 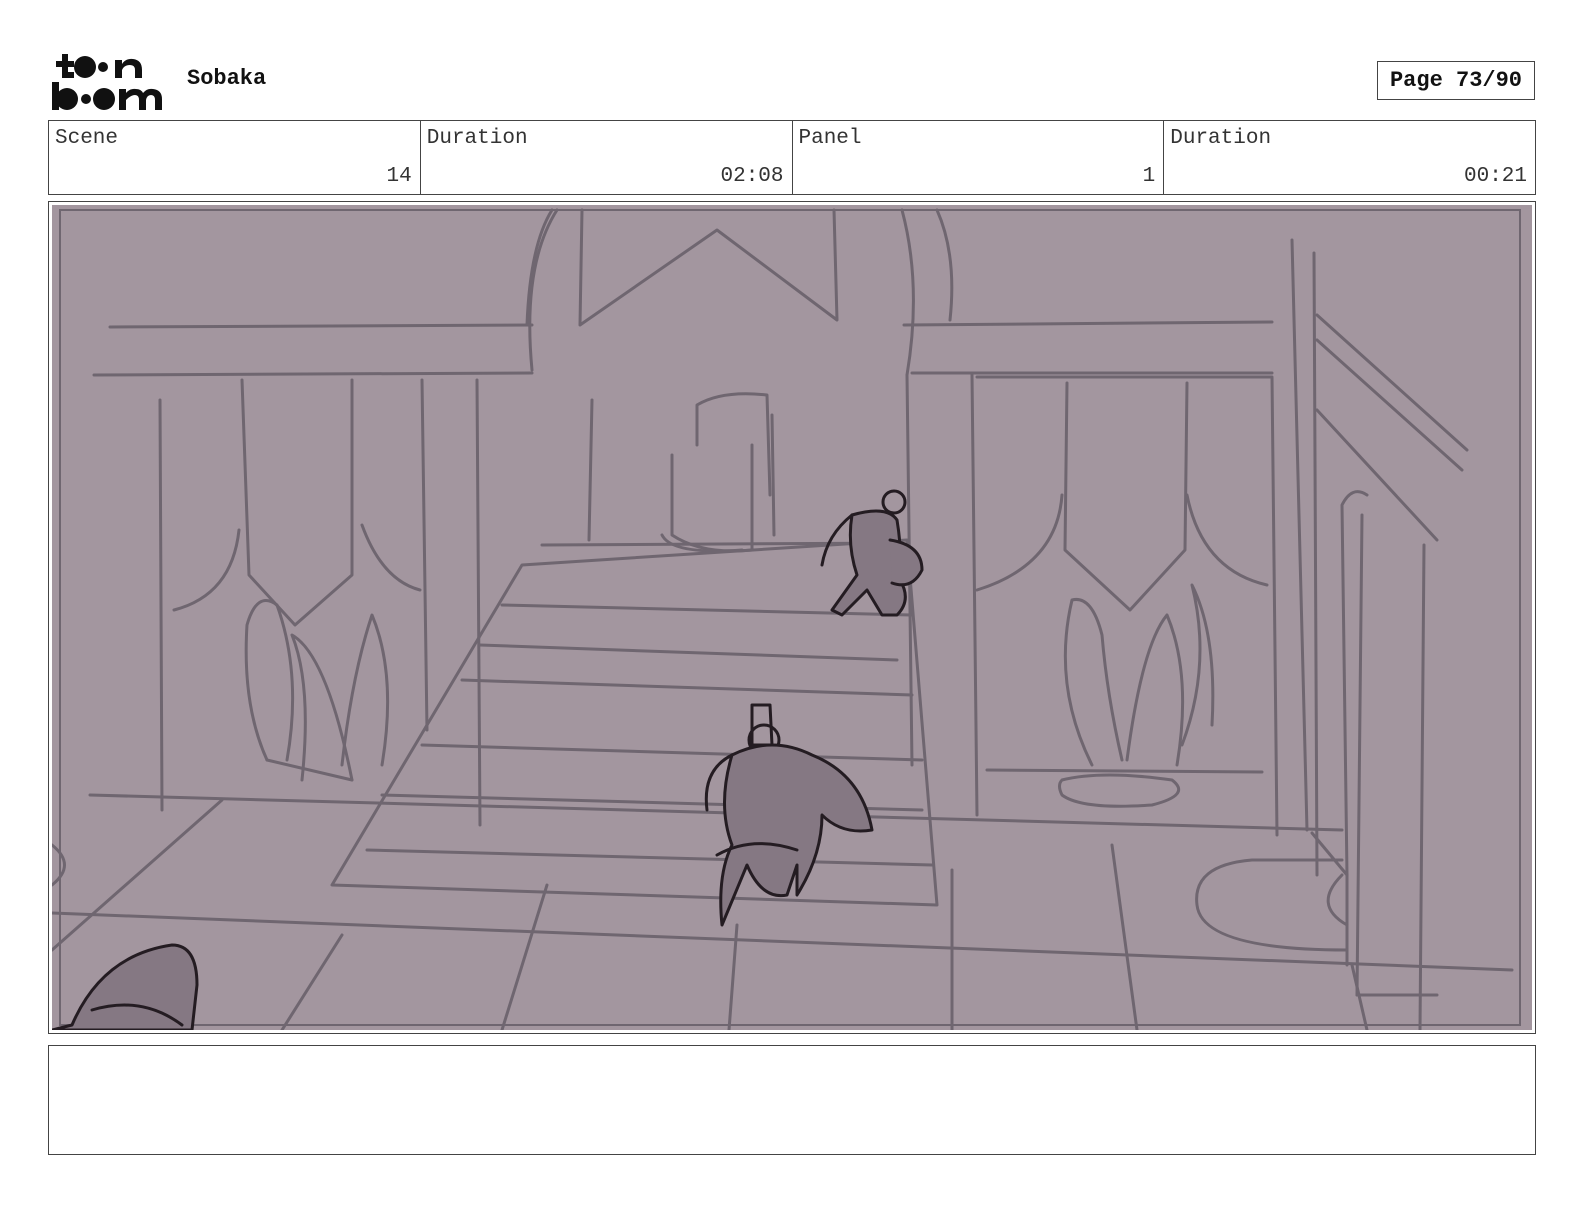 I want to click on panel-duration-value: 00:21, so click(x=1495, y=176).